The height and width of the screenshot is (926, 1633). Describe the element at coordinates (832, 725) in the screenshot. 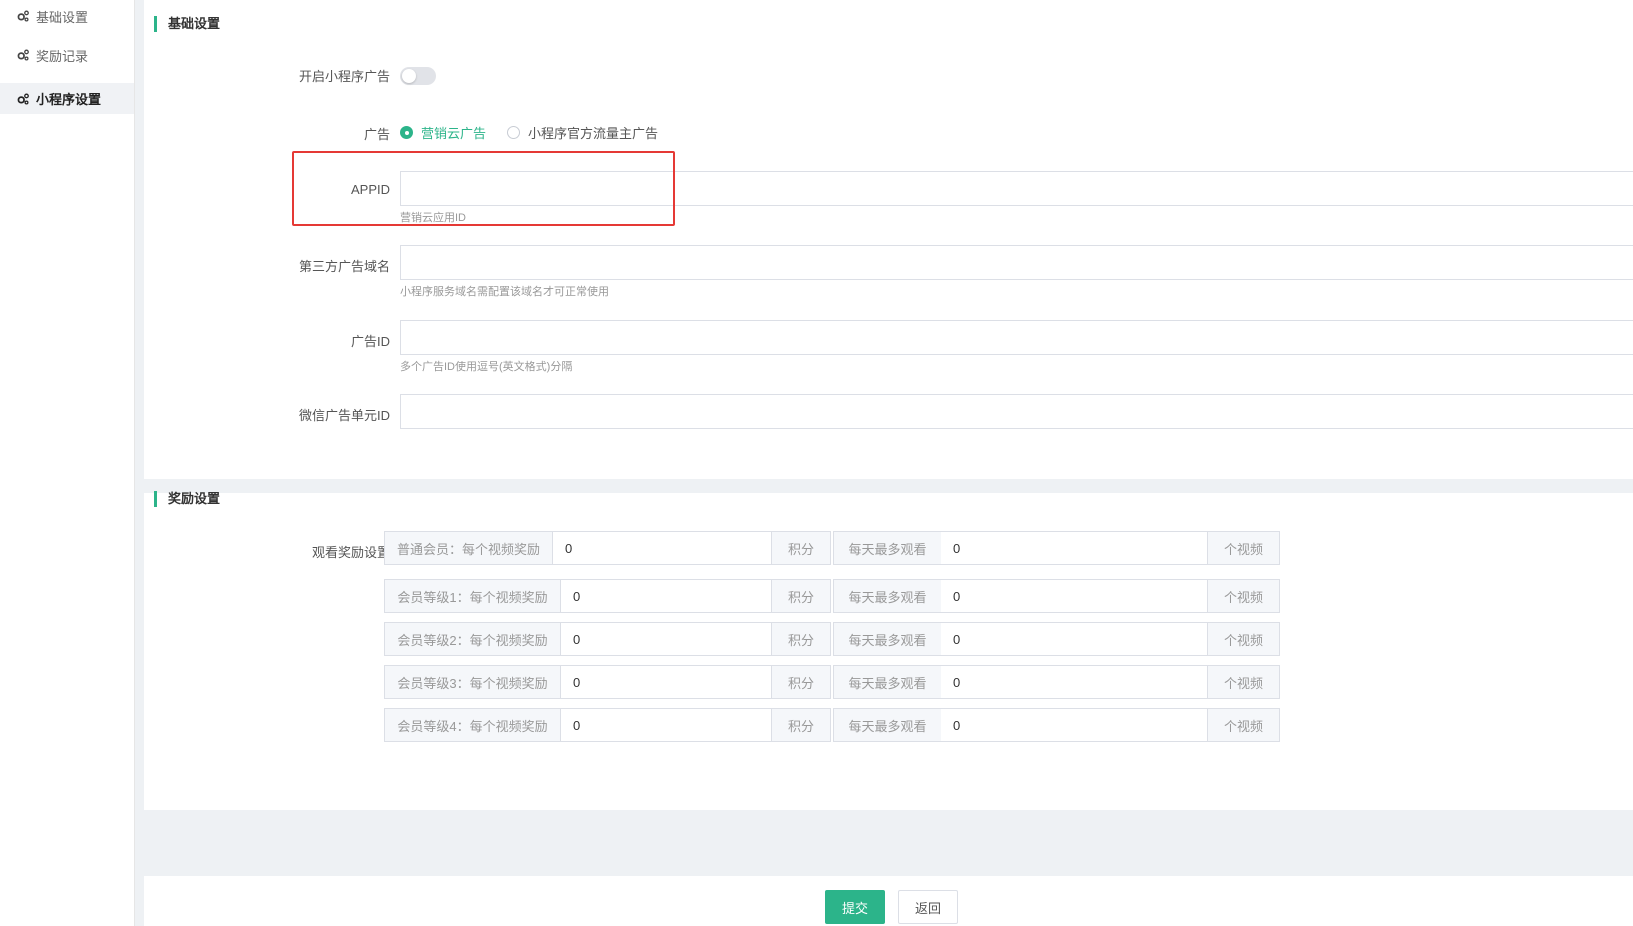

I see `reward-row: 会员等级4：每个视频奖励 积分 每天最多观看 个视频` at that location.